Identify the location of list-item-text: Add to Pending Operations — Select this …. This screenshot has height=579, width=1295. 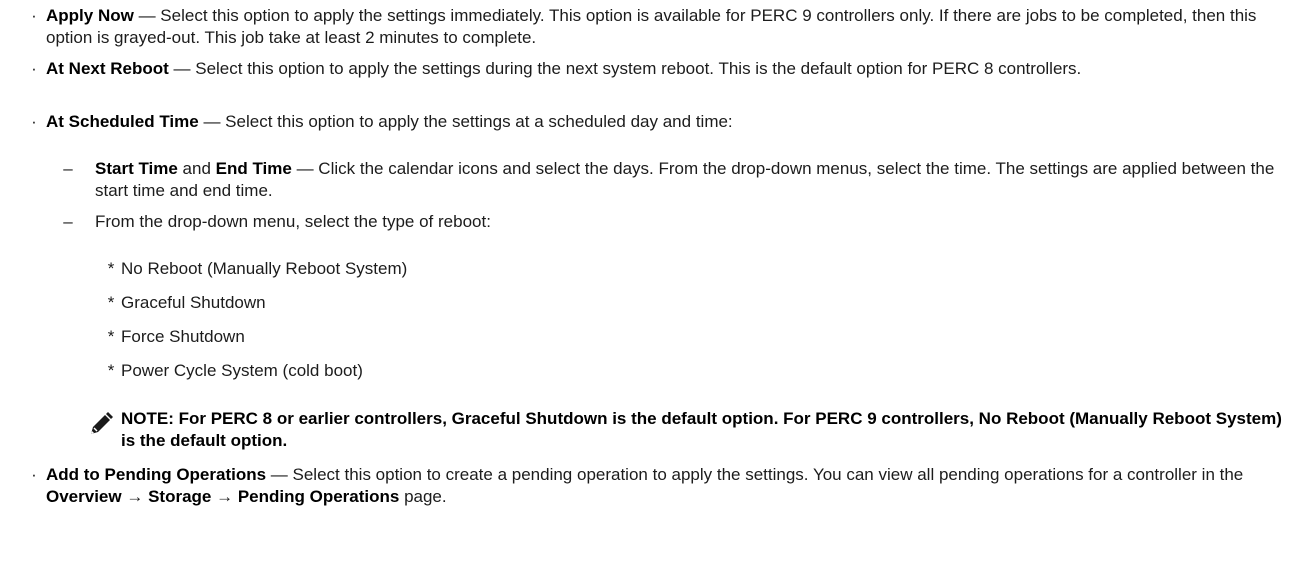
(666, 486).